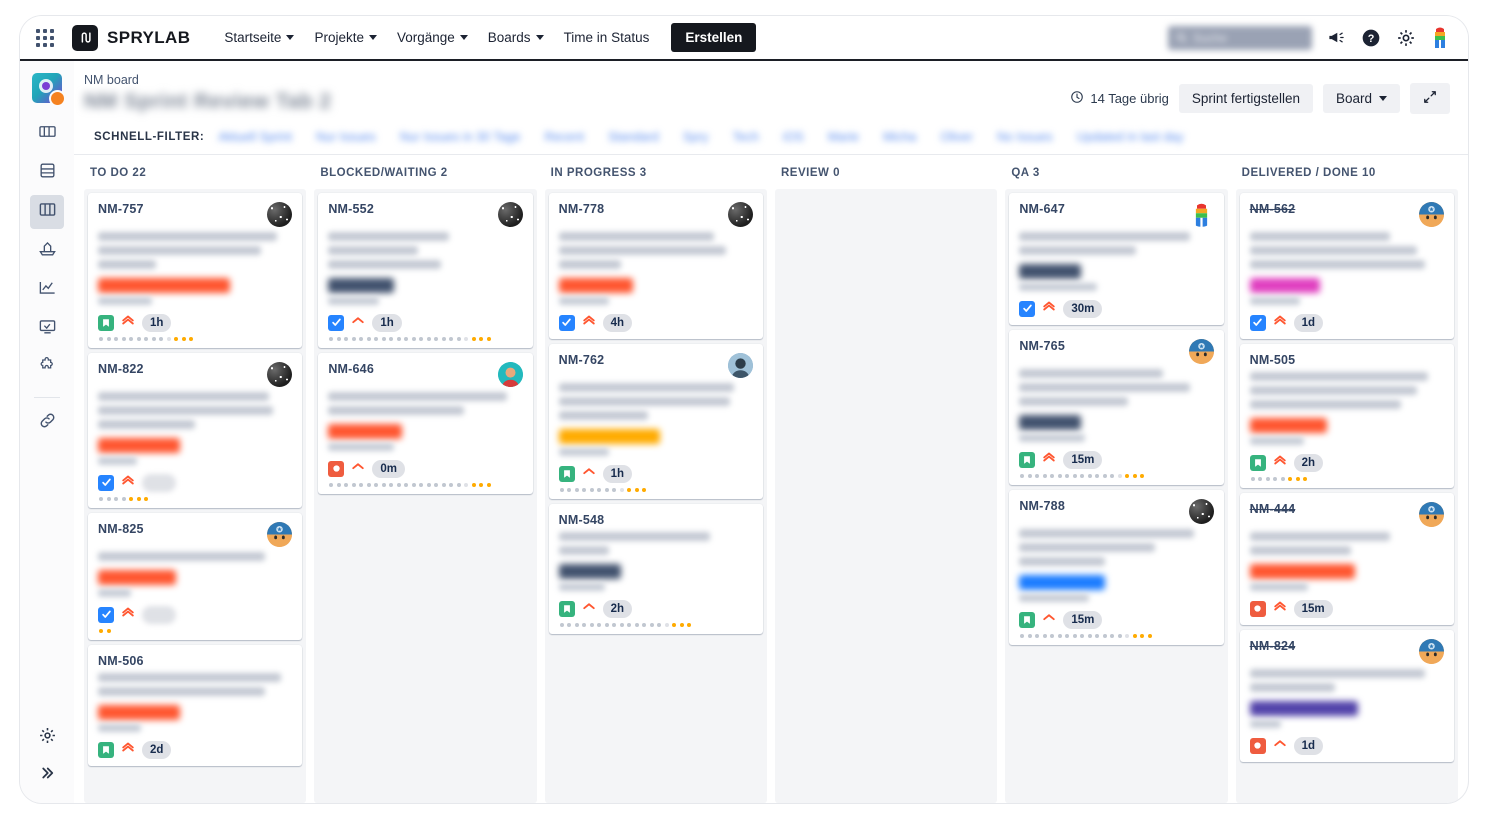 The width and height of the screenshot is (1488, 819). I want to click on card-issue-key: NM-757, so click(121, 209).